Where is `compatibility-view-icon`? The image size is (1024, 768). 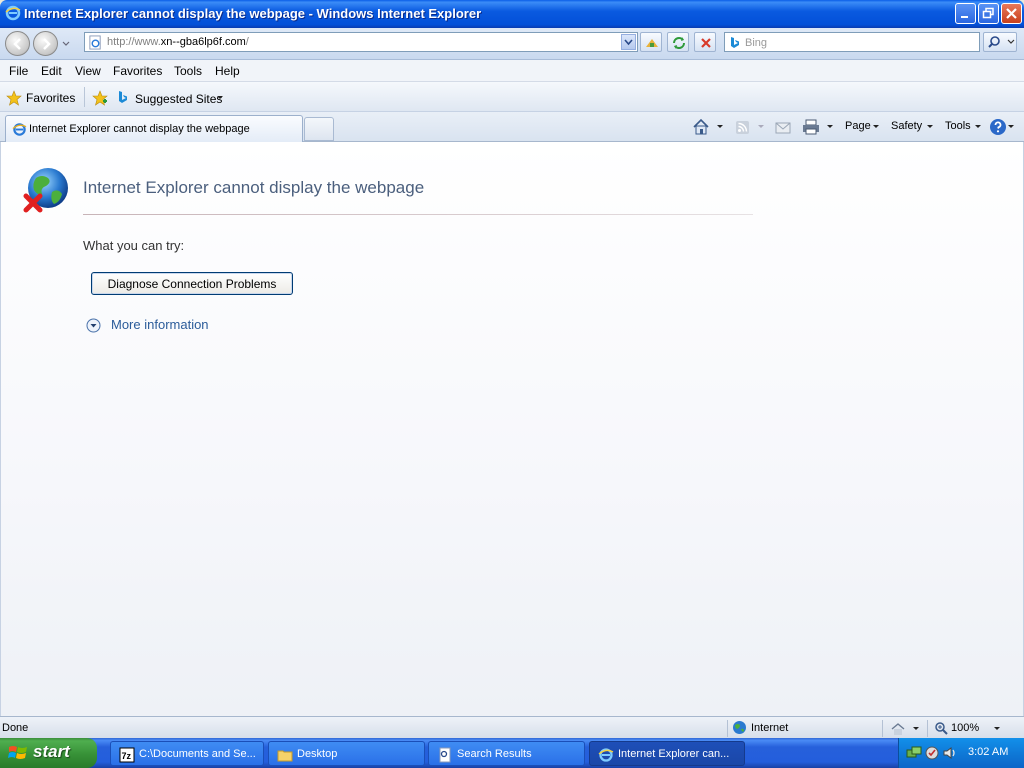
compatibility-view-icon is located at coordinates (652, 43).